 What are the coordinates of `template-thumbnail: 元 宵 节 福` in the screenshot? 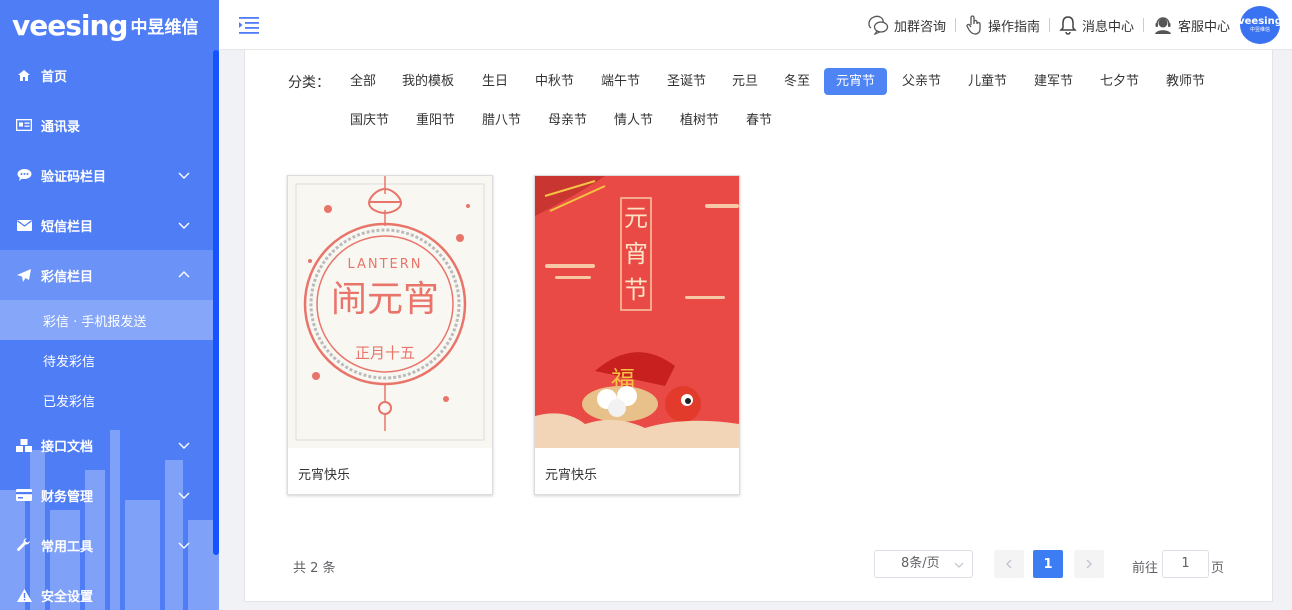 It's located at (637, 312).